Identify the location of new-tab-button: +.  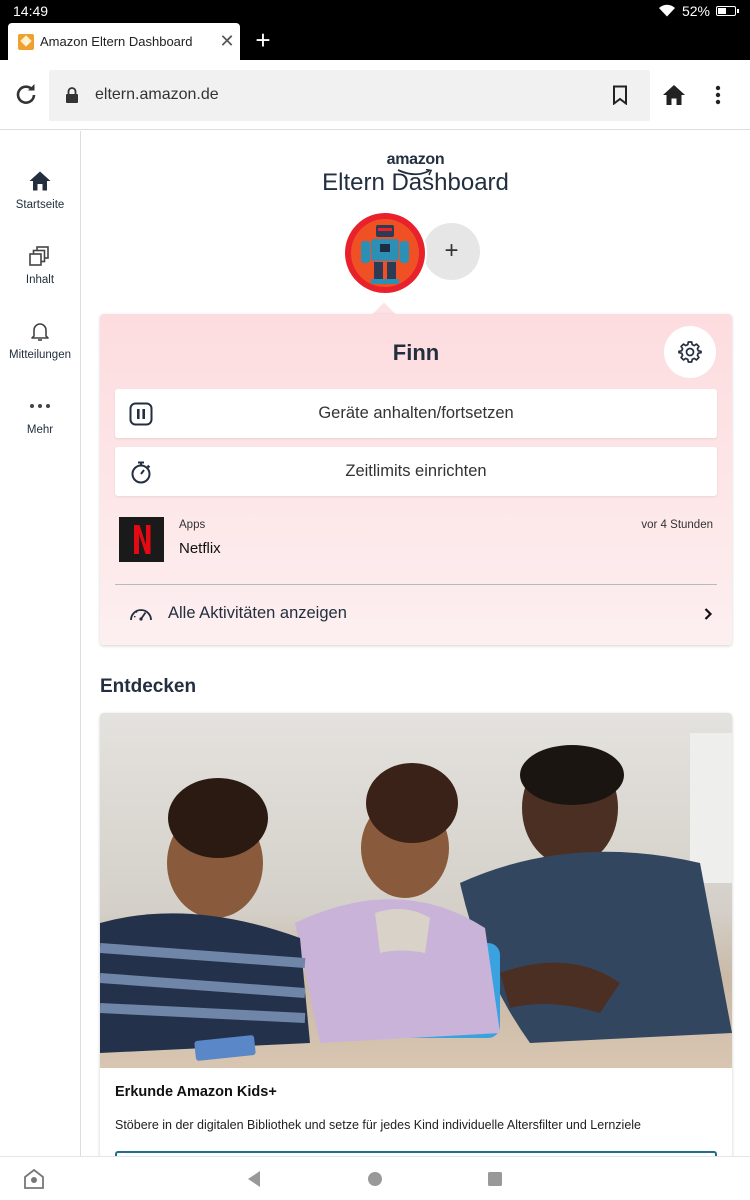
(263, 40).